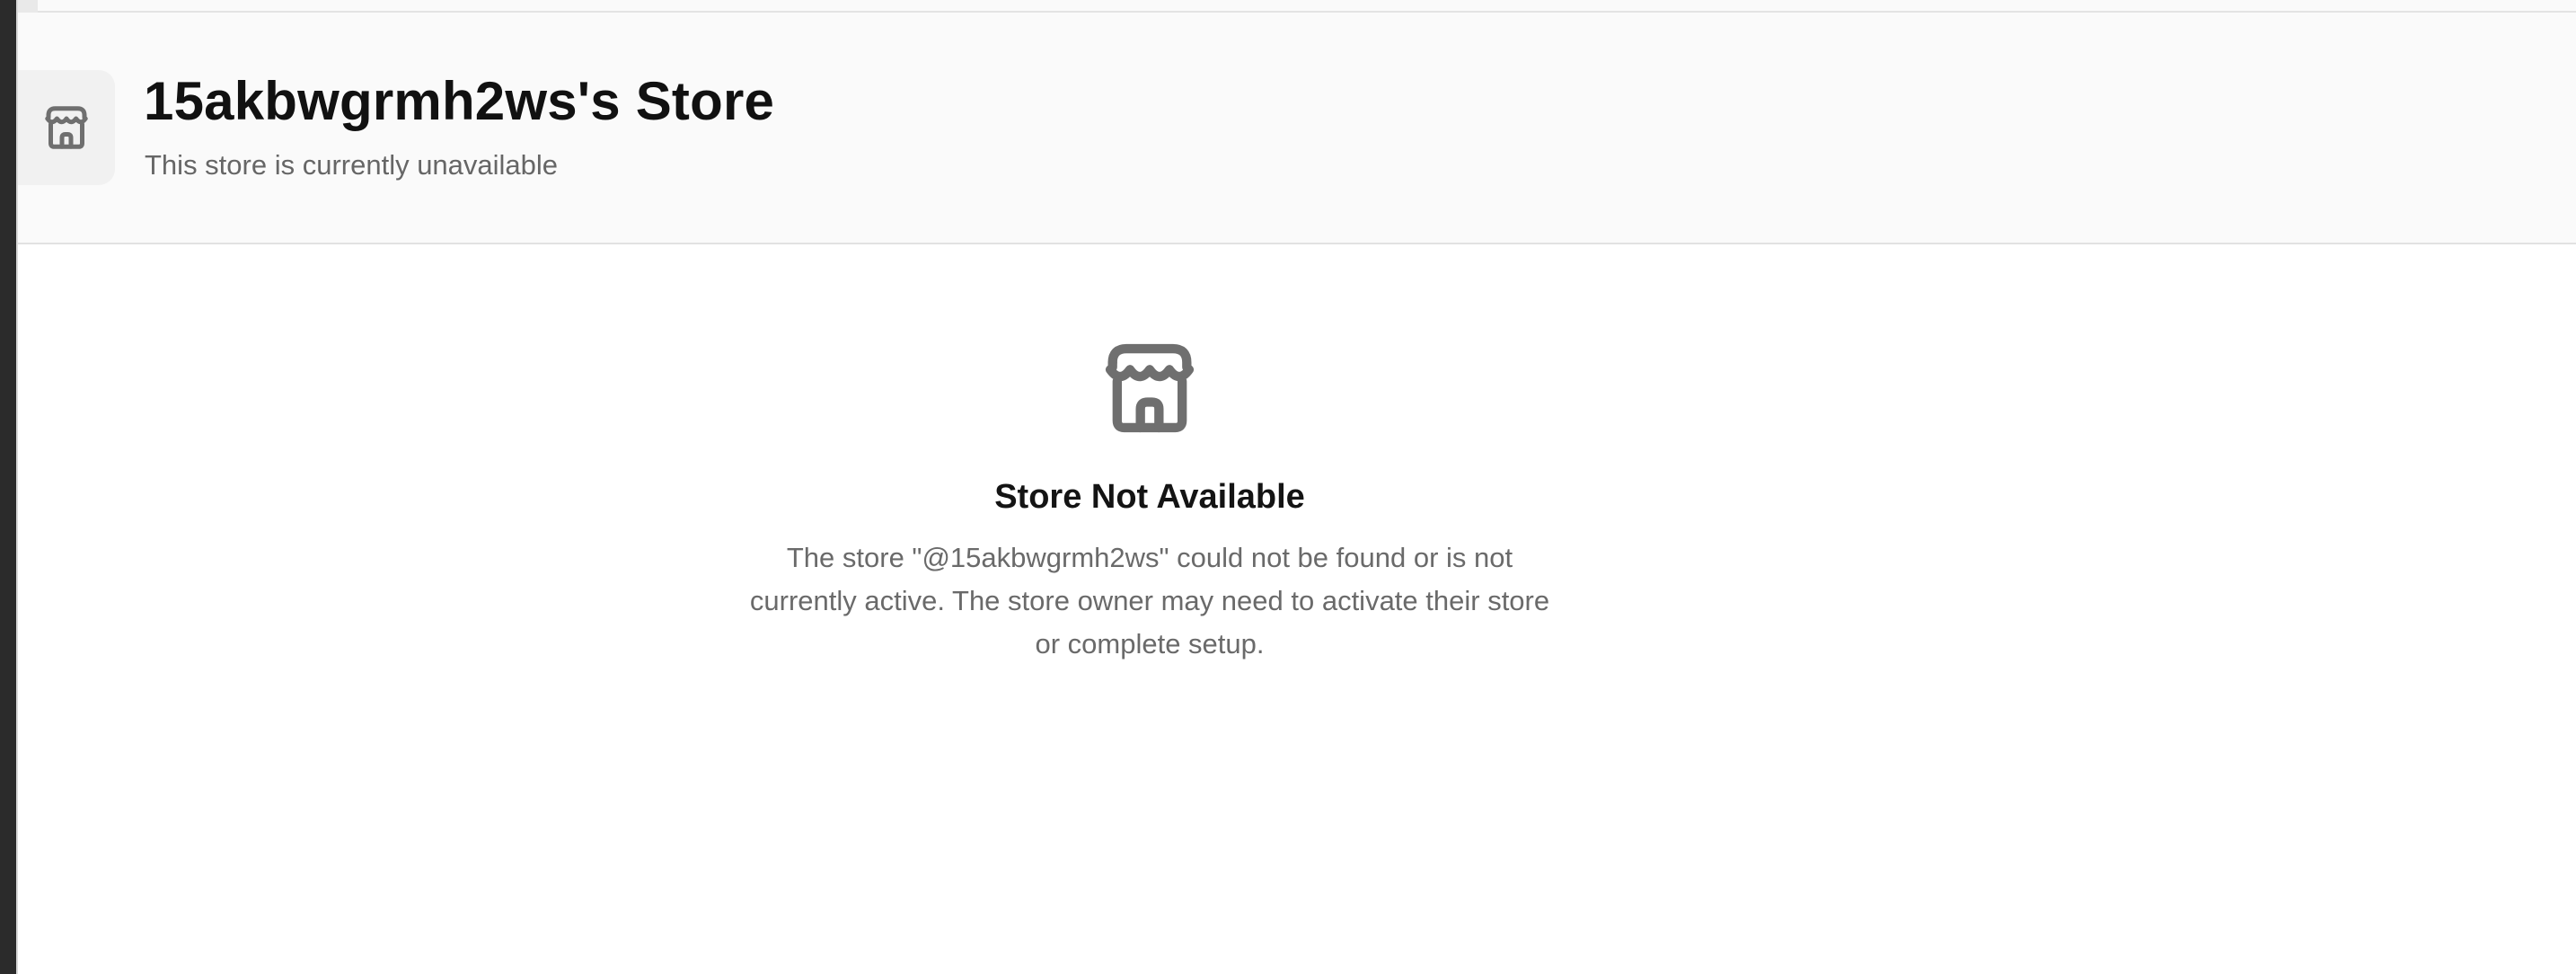 This screenshot has width=2576, height=974. What do you see at coordinates (1297, 6) in the screenshot?
I see `top-bar` at bounding box center [1297, 6].